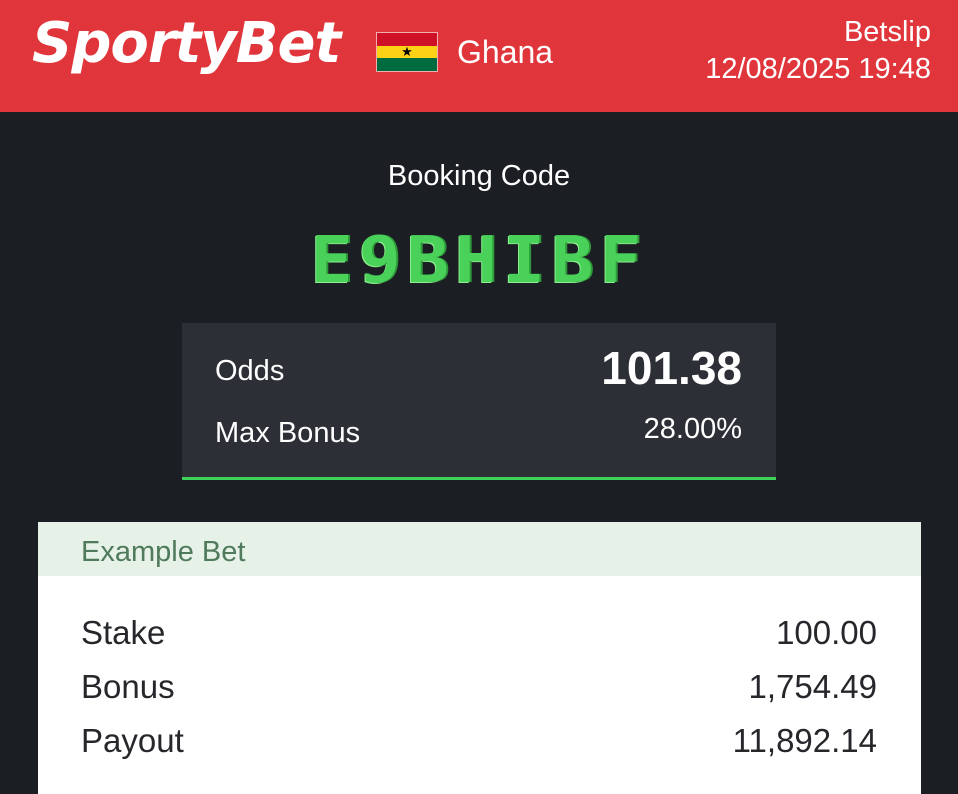 This screenshot has width=958, height=794. What do you see at coordinates (479, 176) in the screenshot?
I see `booking-code-label: Booking Code` at bounding box center [479, 176].